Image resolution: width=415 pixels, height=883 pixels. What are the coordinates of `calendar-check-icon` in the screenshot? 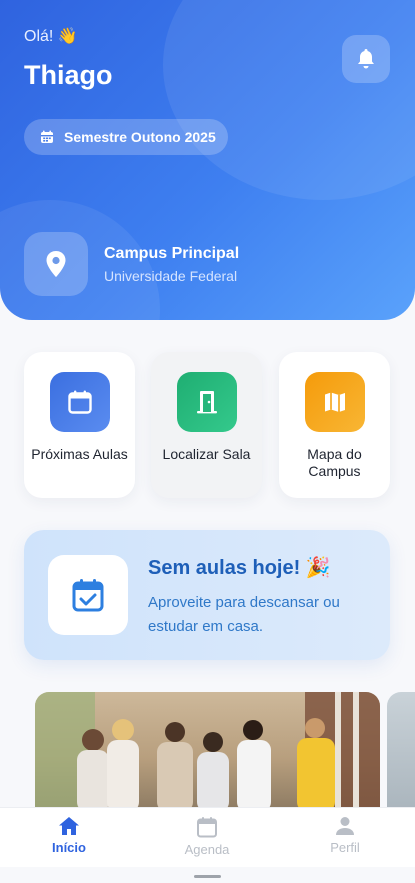 It's located at (88, 595).